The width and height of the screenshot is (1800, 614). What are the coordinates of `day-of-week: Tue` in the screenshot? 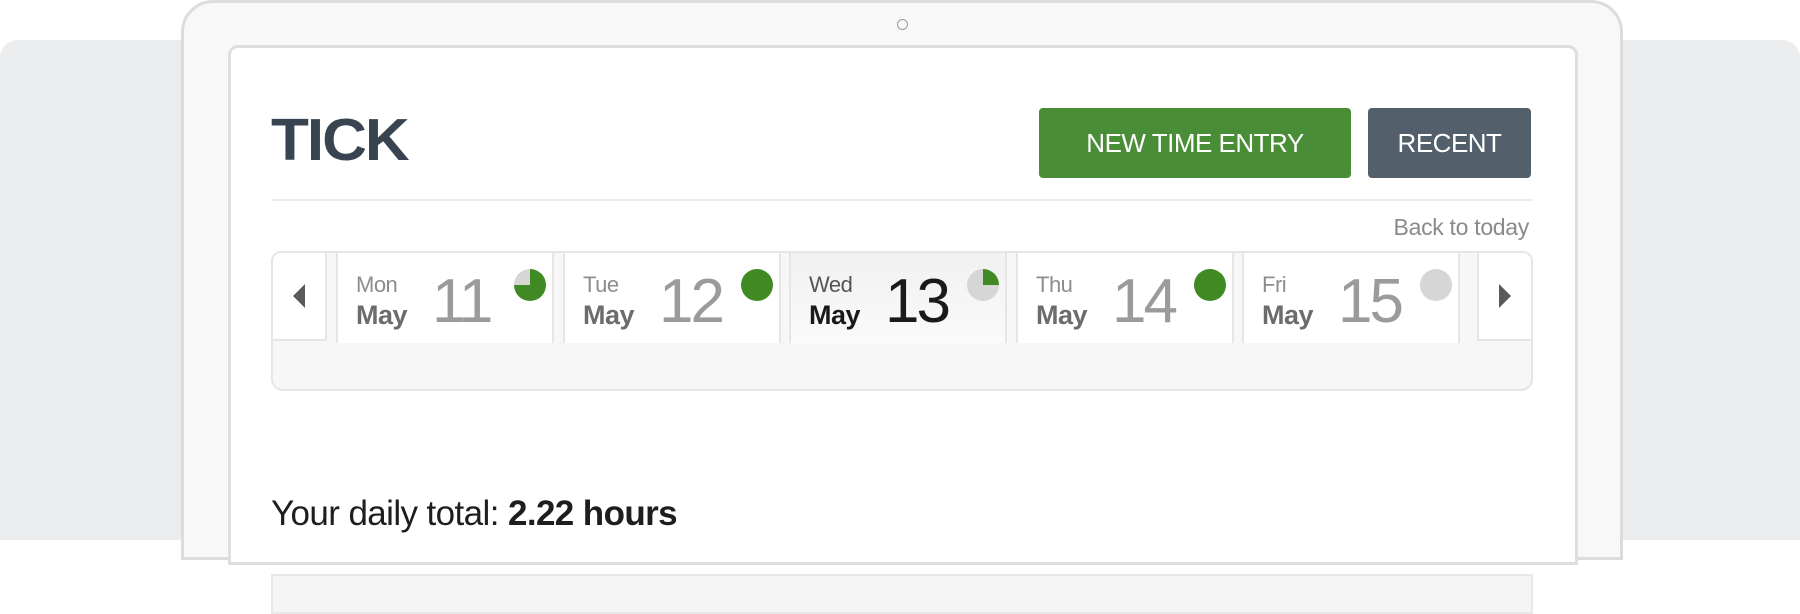 It's located at (601, 284).